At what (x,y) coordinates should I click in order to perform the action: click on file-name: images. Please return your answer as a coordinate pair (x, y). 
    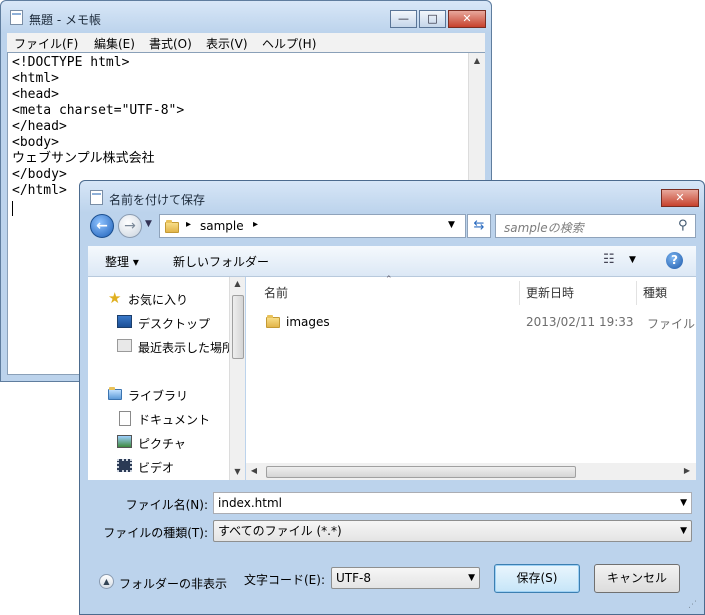
    Looking at the image, I should click on (308, 322).